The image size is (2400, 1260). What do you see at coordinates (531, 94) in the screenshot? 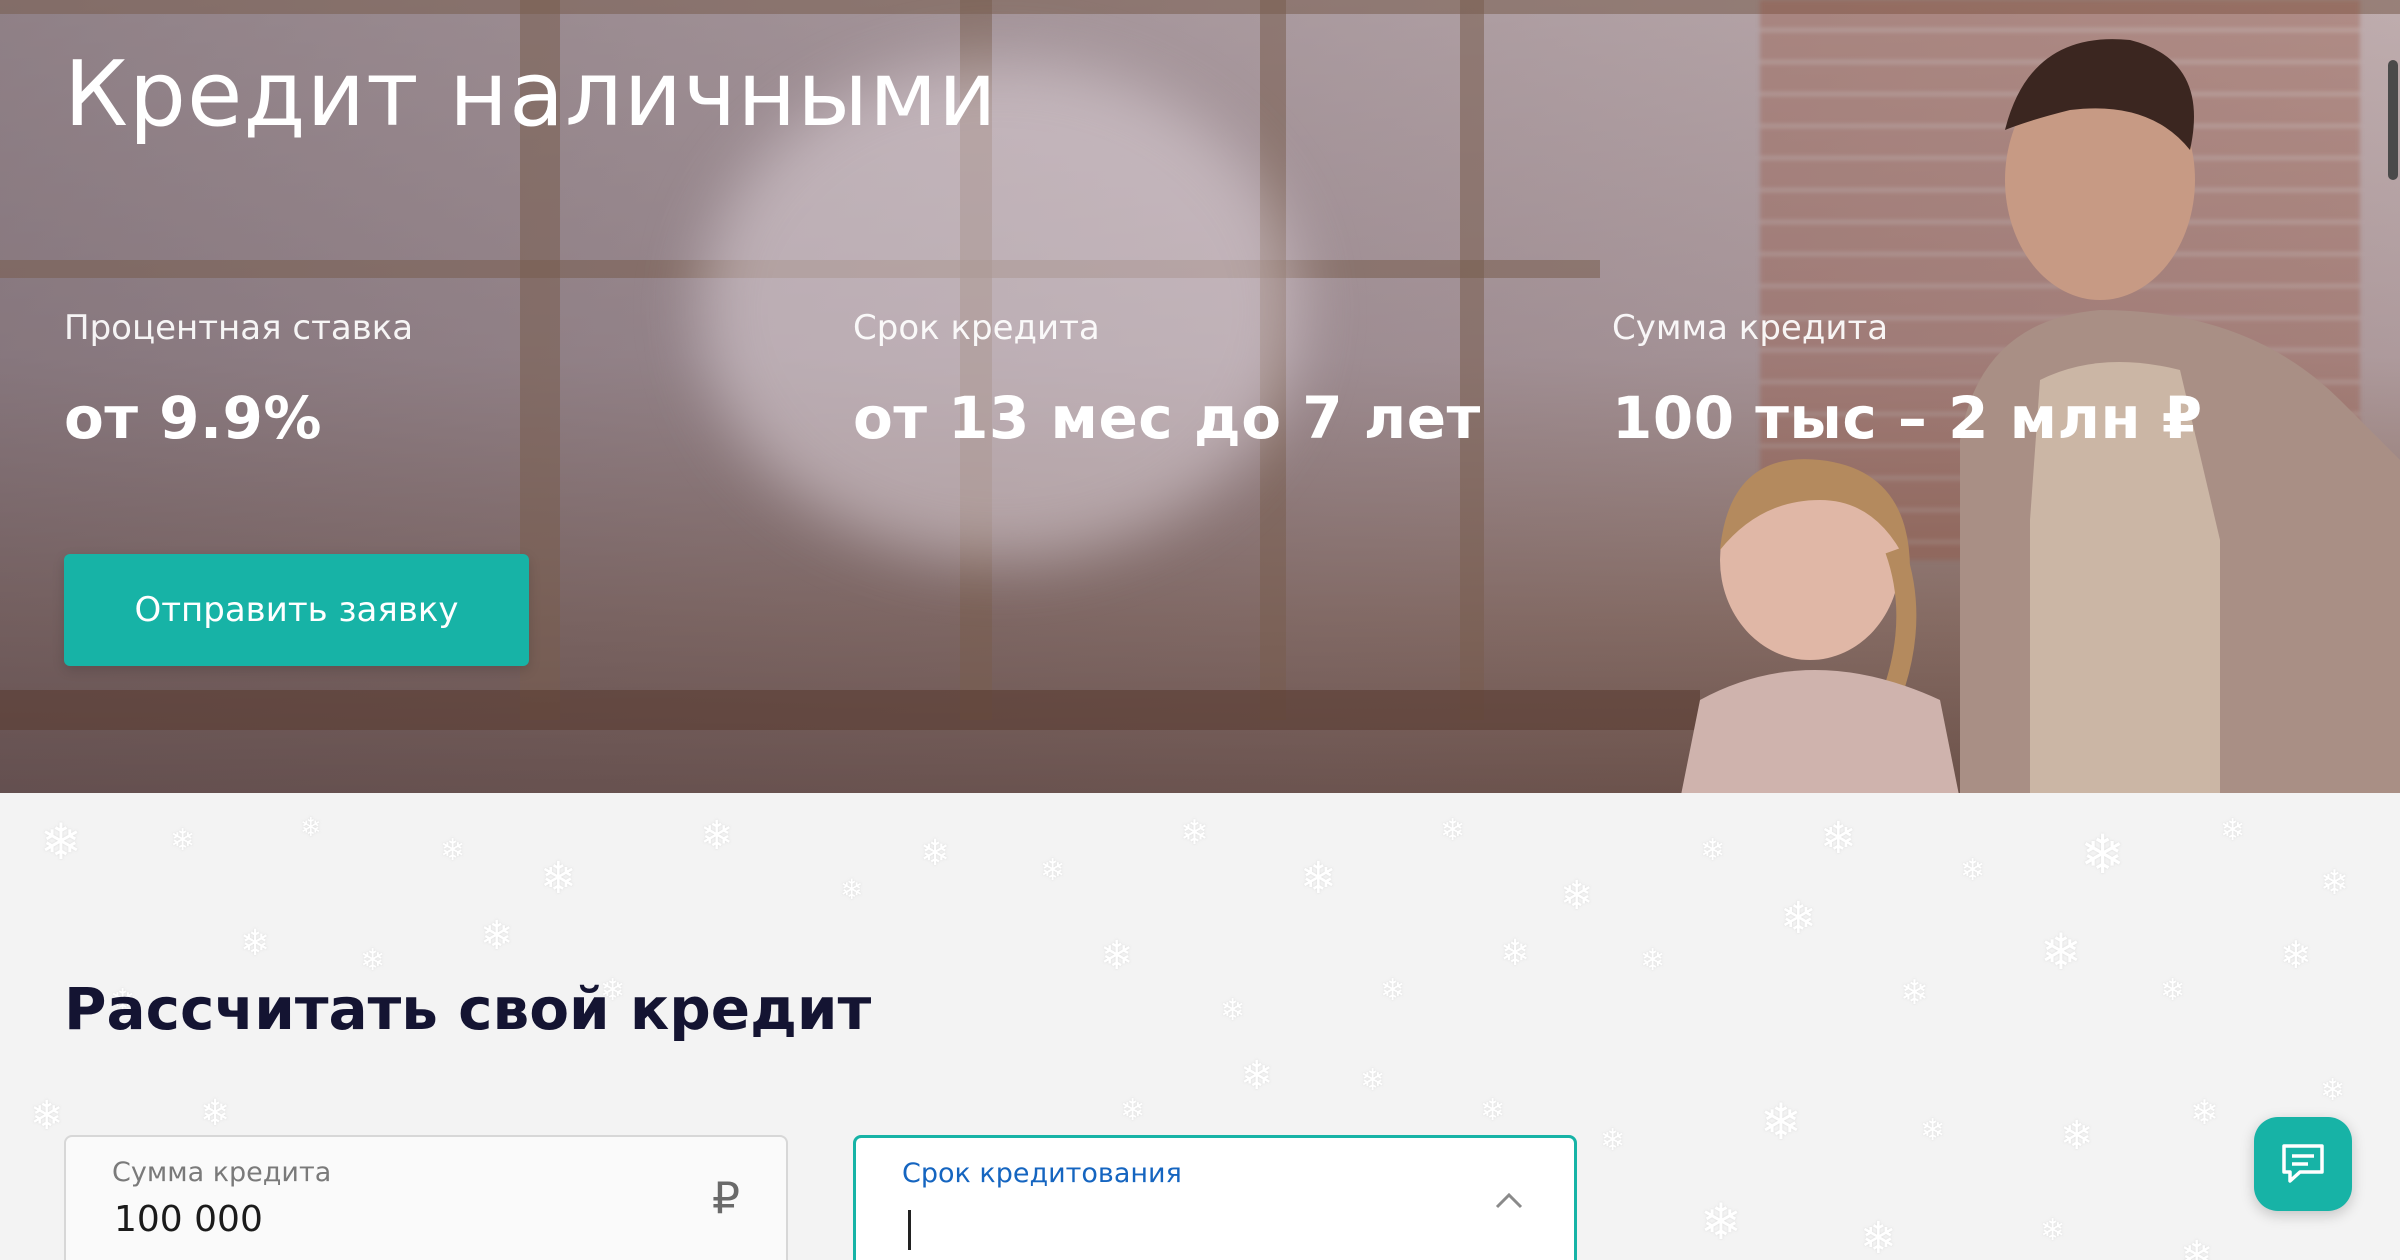
I see `page-title: Кредит наличными` at bounding box center [531, 94].